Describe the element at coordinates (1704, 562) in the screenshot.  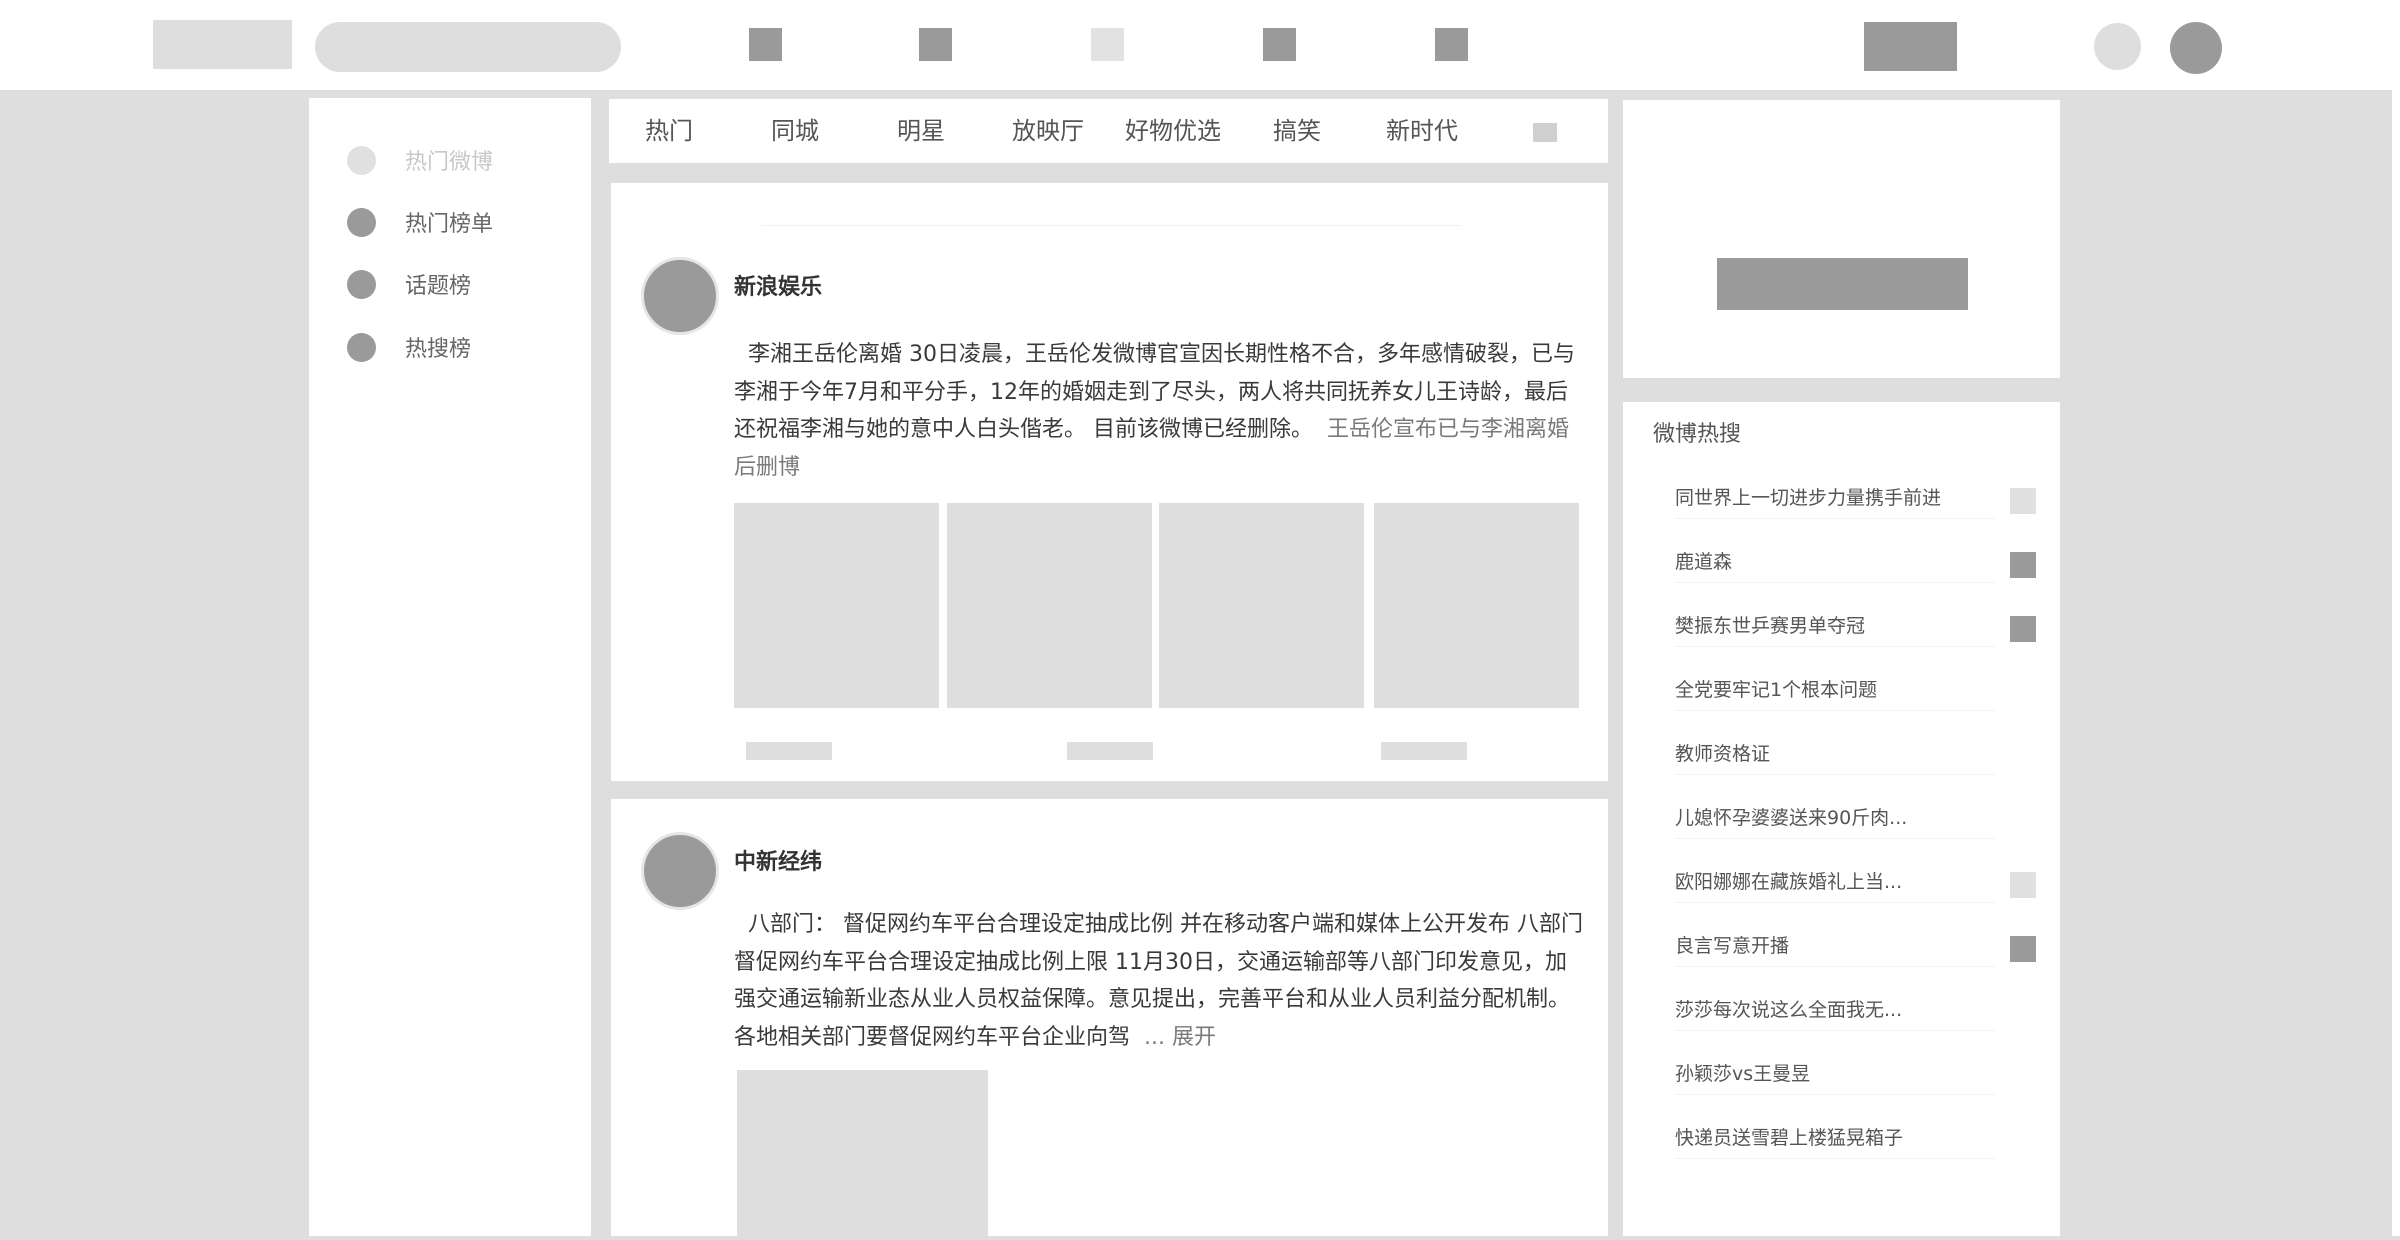
I see `hot-search-item-text: 鹿道森` at that location.